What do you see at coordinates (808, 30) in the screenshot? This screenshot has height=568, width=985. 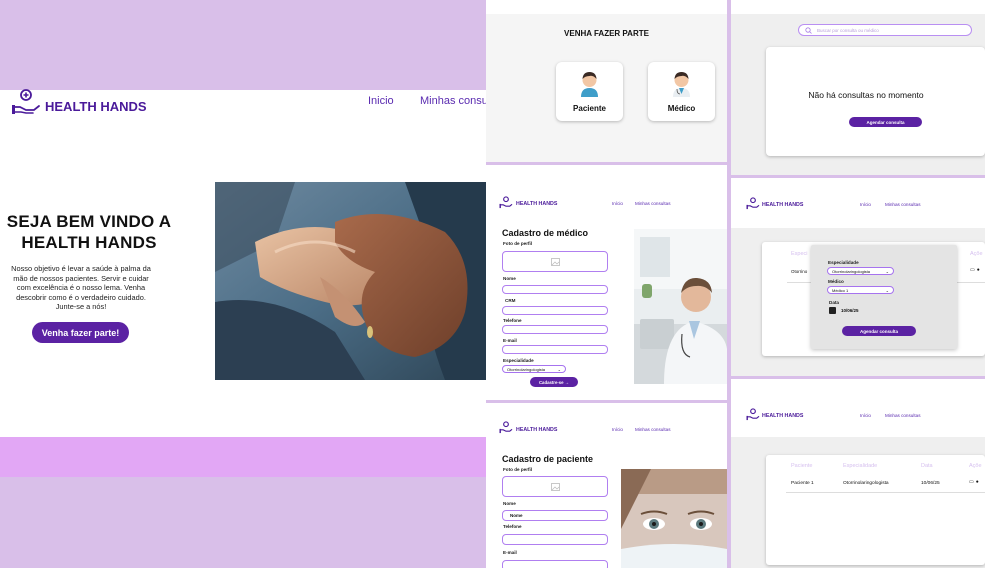 I see `search-icon` at bounding box center [808, 30].